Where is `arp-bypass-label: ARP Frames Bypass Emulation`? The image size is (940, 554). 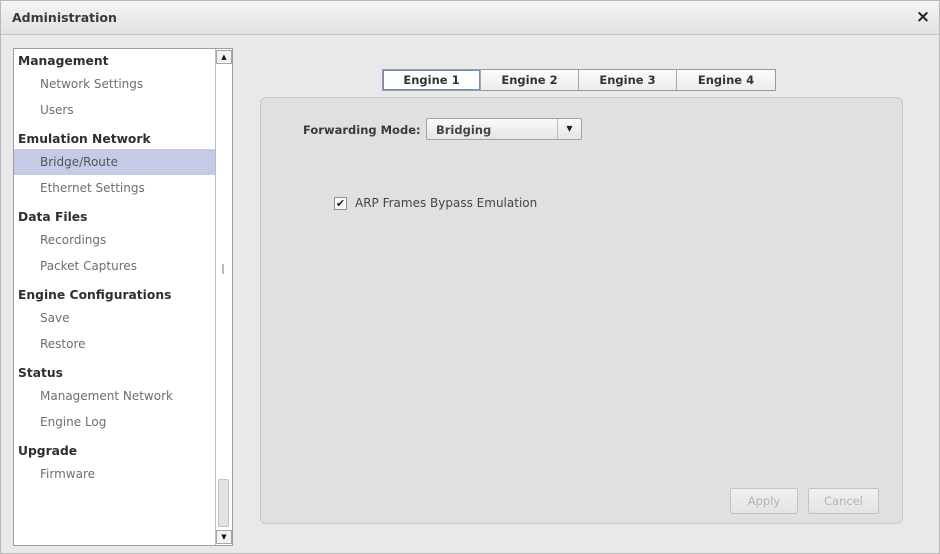 arp-bypass-label: ARP Frames Bypass Emulation is located at coordinates (446, 203).